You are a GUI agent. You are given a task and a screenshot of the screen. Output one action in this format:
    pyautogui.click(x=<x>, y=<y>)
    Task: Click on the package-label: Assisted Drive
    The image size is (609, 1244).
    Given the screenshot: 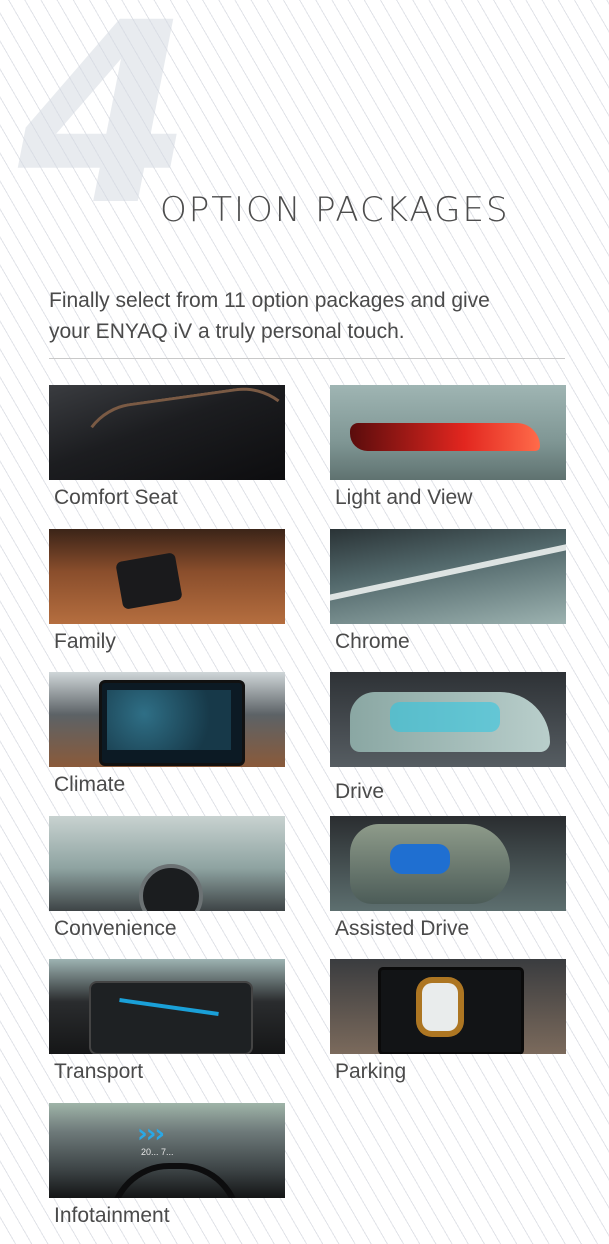 What is the action you would take?
    pyautogui.click(x=402, y=928)
    